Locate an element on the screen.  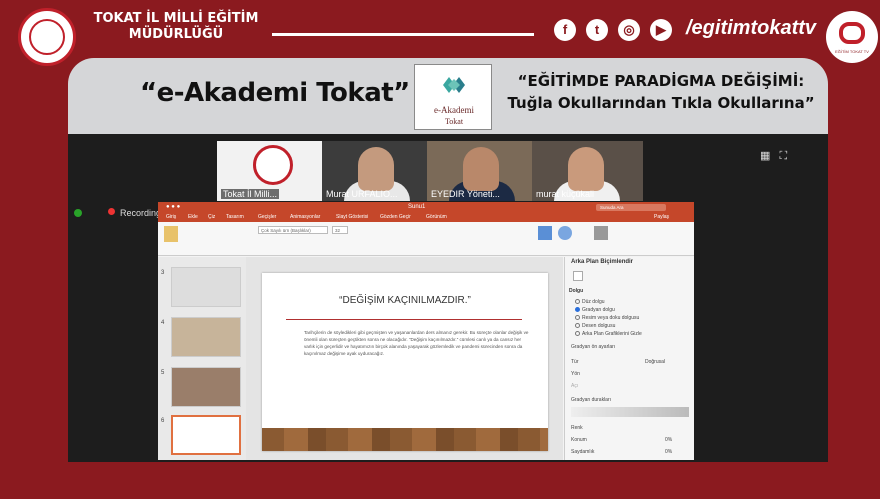
search-input: Sunuda Ara is located at coordinates (631, 207).